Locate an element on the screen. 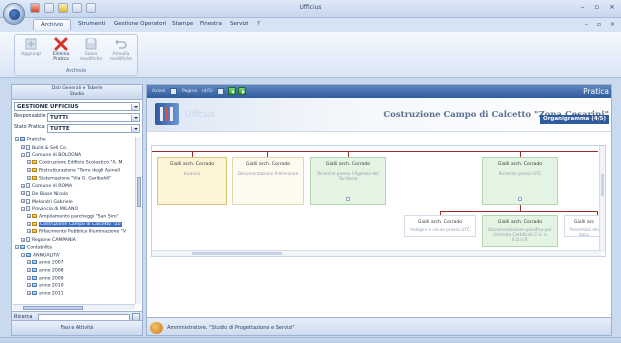  tree-node: + Ampliamento parcheggi "San Siro" is located at coordinates (73, 217).